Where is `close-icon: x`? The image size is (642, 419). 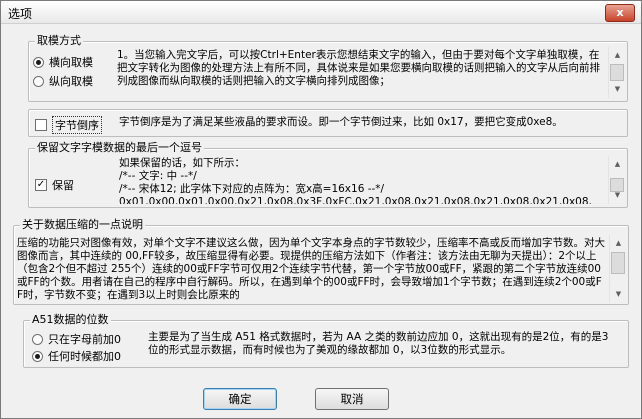
close-icon: x is located at coordinates (620, 12).